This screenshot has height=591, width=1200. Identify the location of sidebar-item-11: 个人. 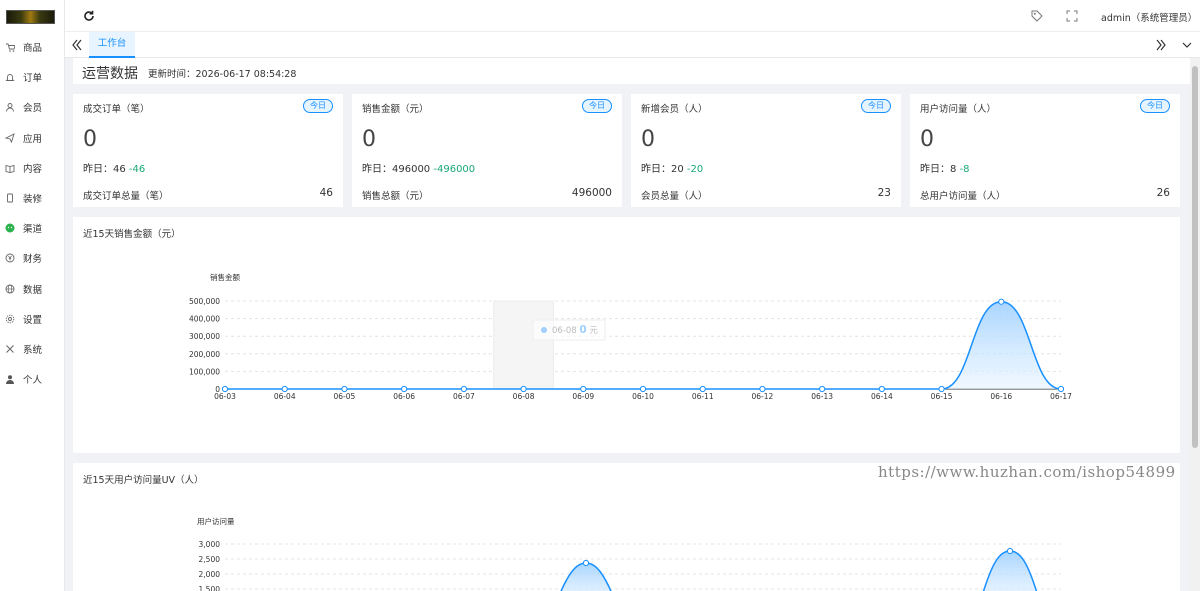
(32, 379).